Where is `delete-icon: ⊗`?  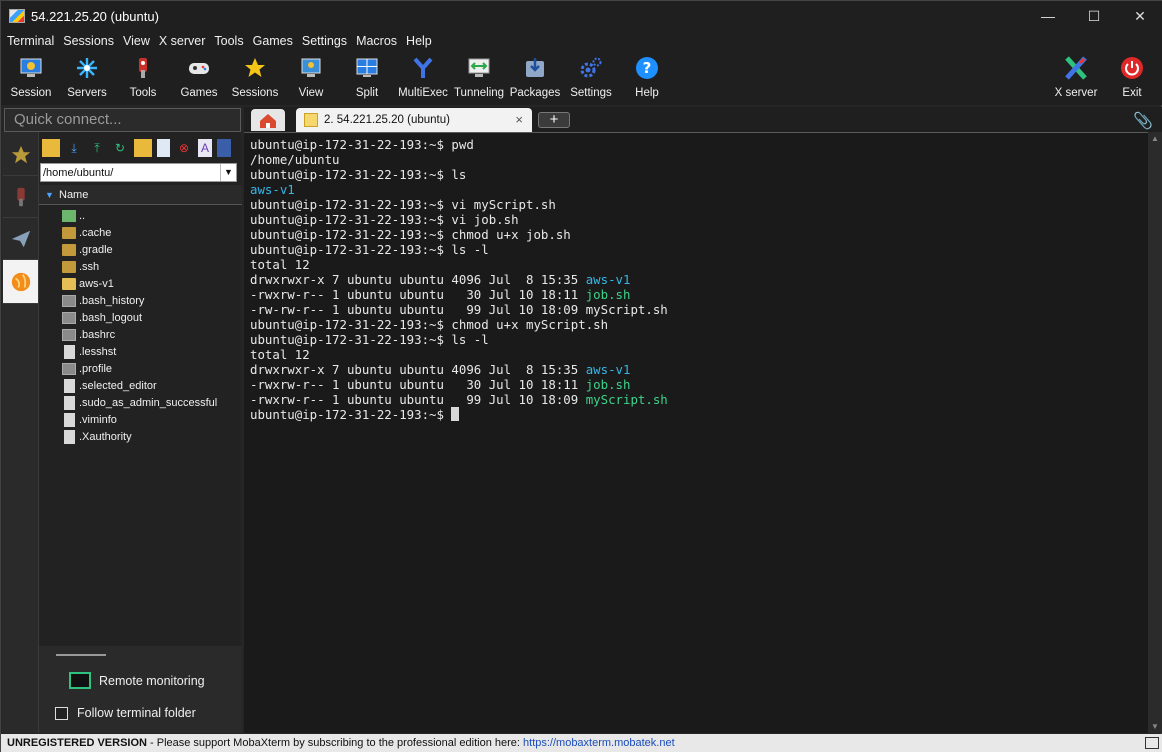
delete-icon: ⊗ is located at coordinates (184, 148).